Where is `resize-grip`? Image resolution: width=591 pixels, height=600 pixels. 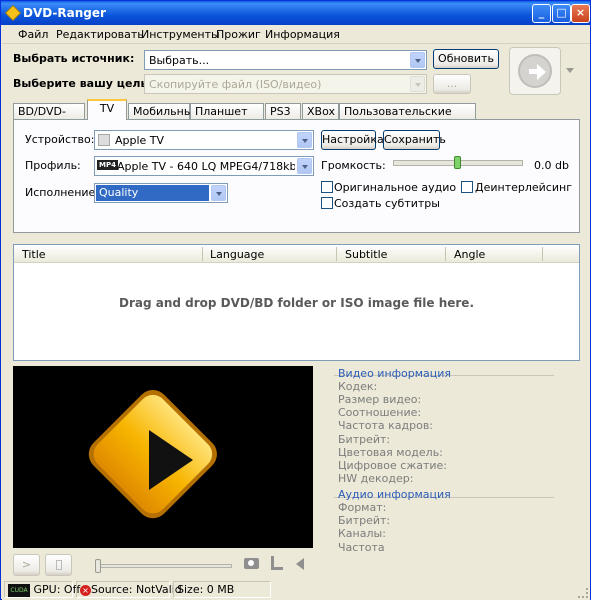
resize-grip is located at coordinates (583, 593).